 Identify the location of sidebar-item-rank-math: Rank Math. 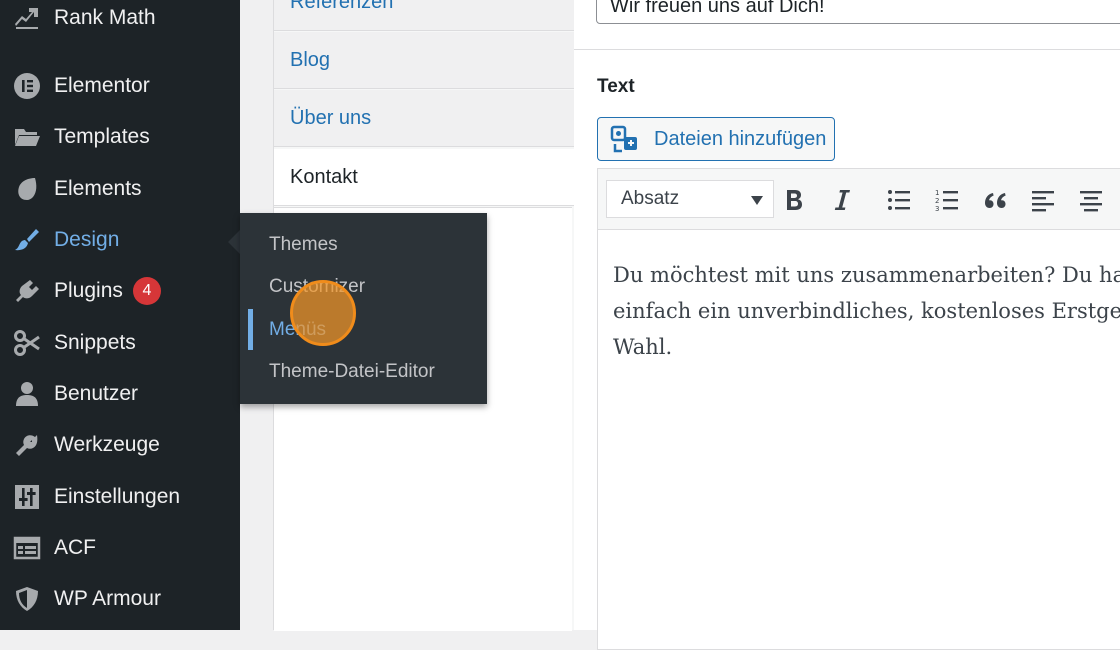
(120, 20).